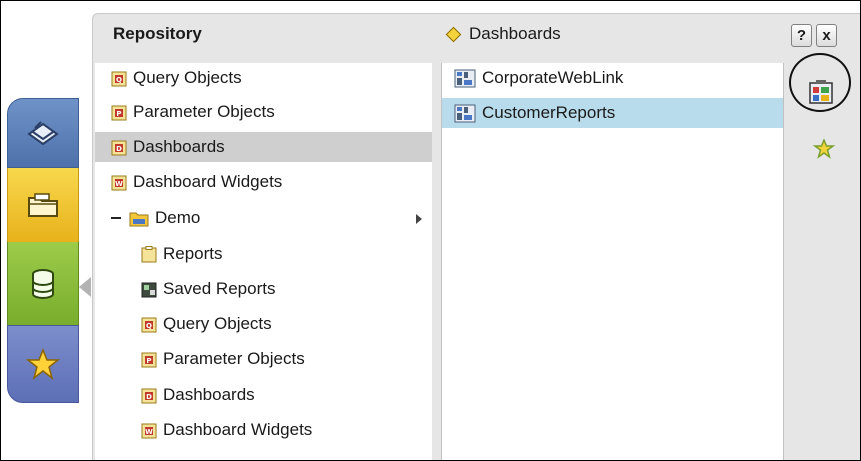 The image size is (861, 461). I want to click on content-item-customerreports-selected: CustomerReports, so click(612, 113).